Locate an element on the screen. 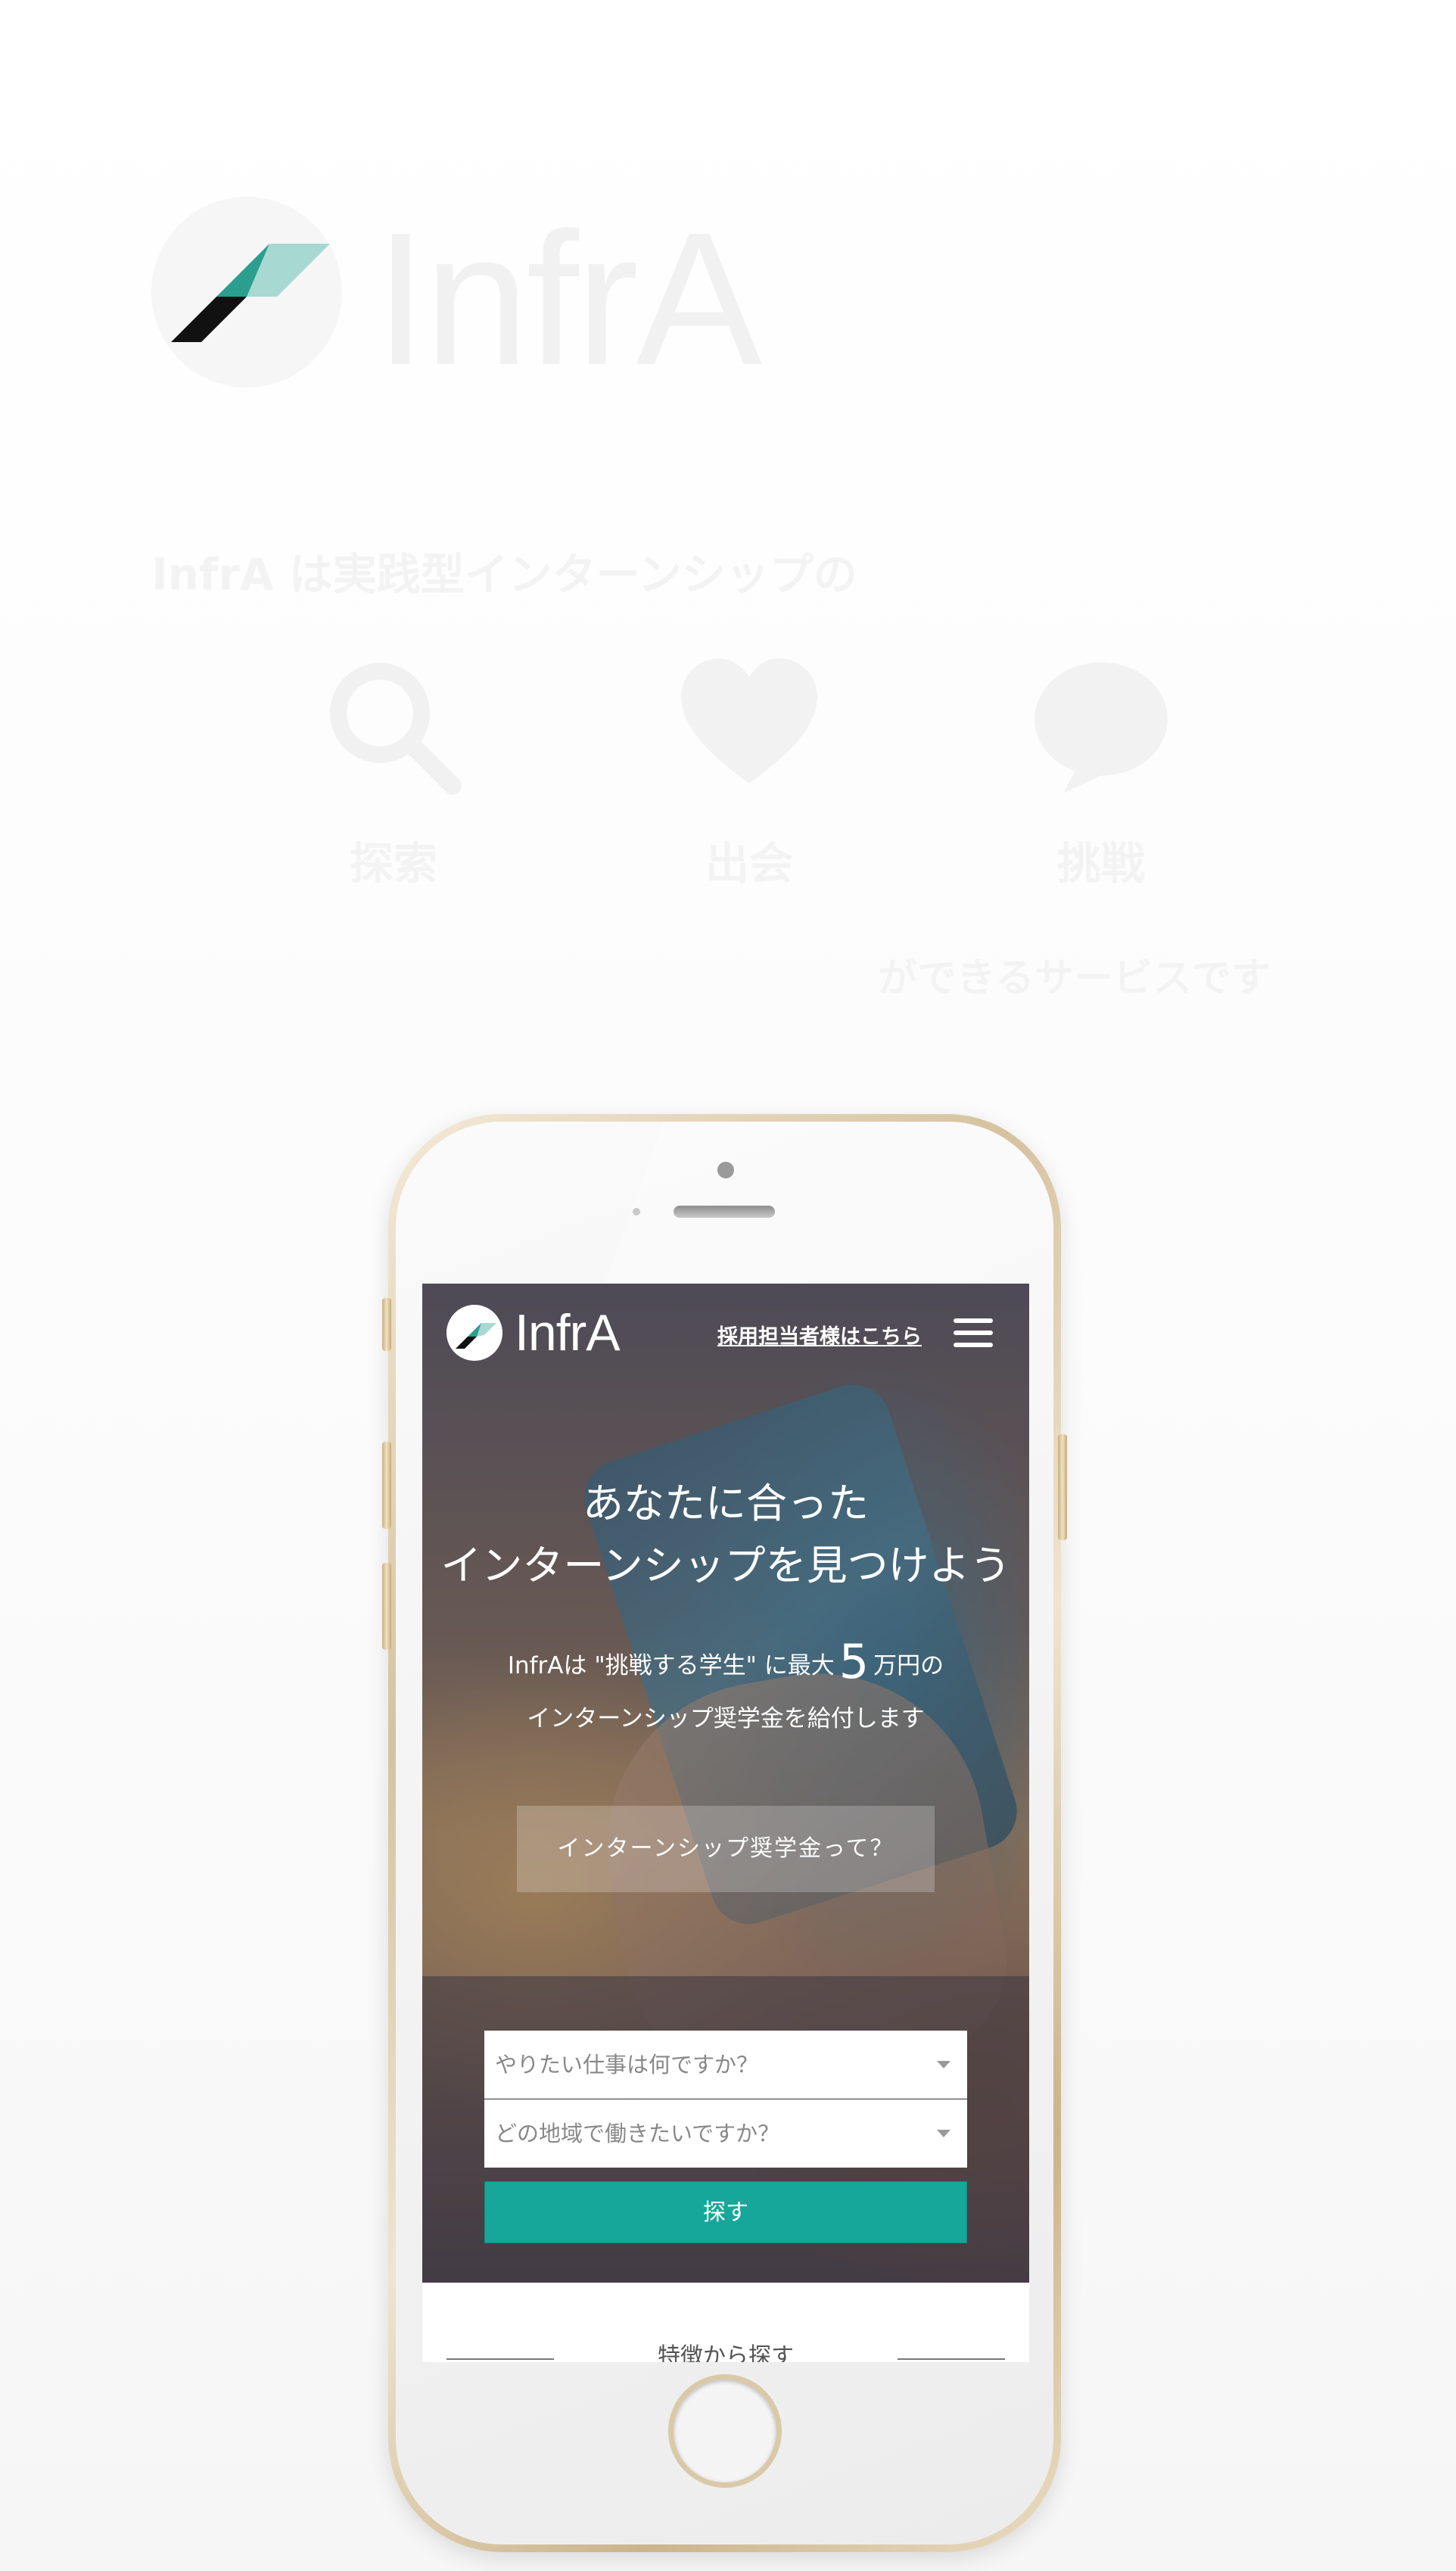 The width and height of the screenshot is (1456, 2571). heart-icon is located at coordinates (749, 720).